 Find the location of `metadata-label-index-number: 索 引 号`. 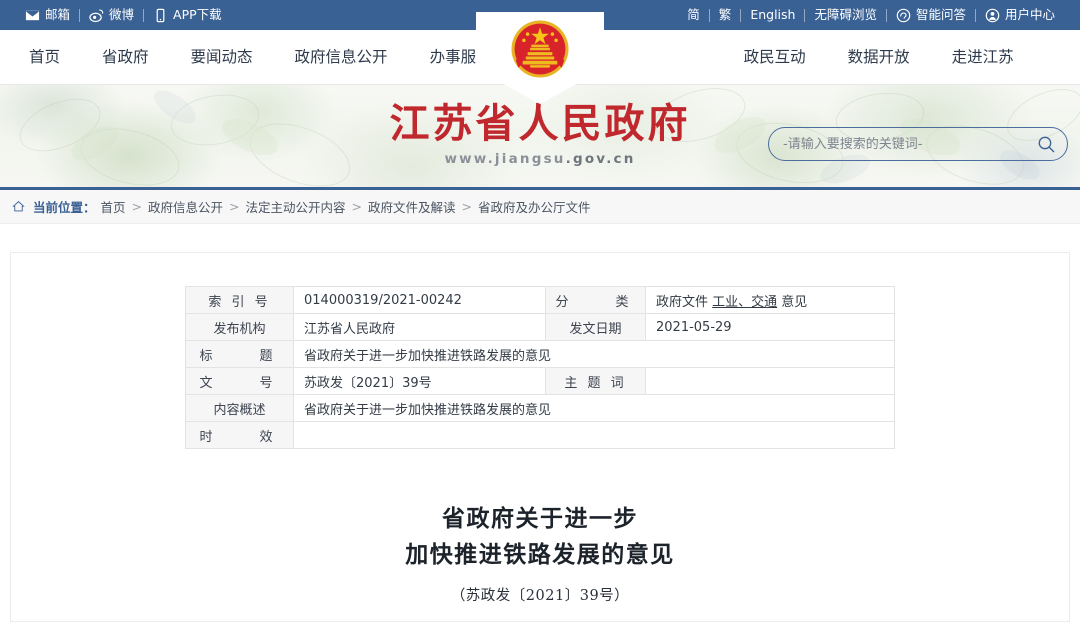

metadata-label-index-number: 索 引 号 is located at coordinates (239, 300).